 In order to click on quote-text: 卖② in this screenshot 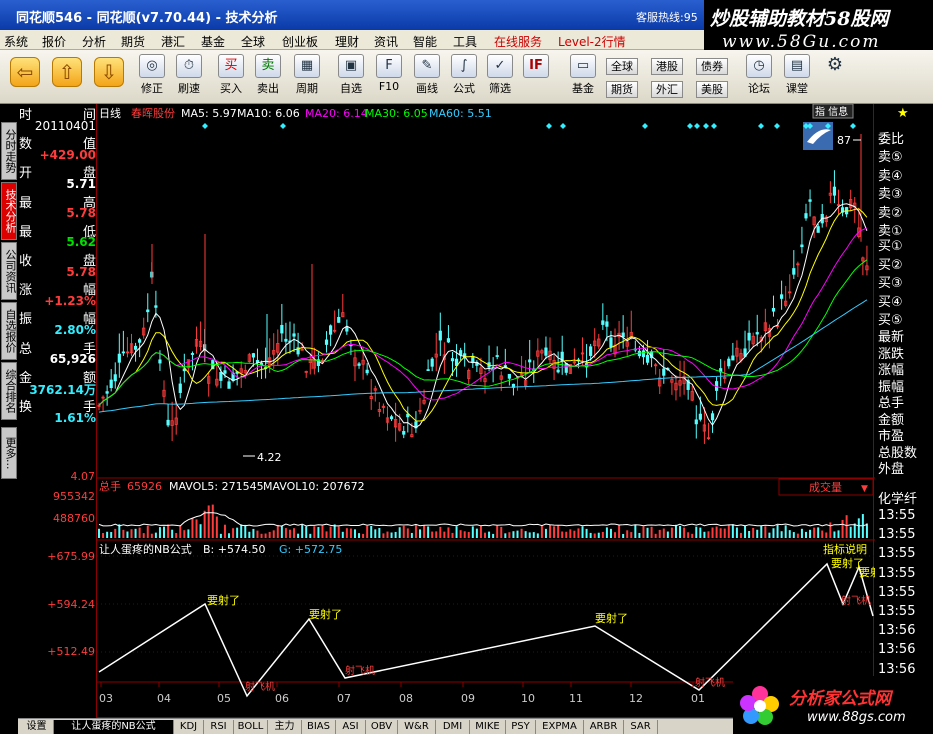, I will do `click(890, 213)`.